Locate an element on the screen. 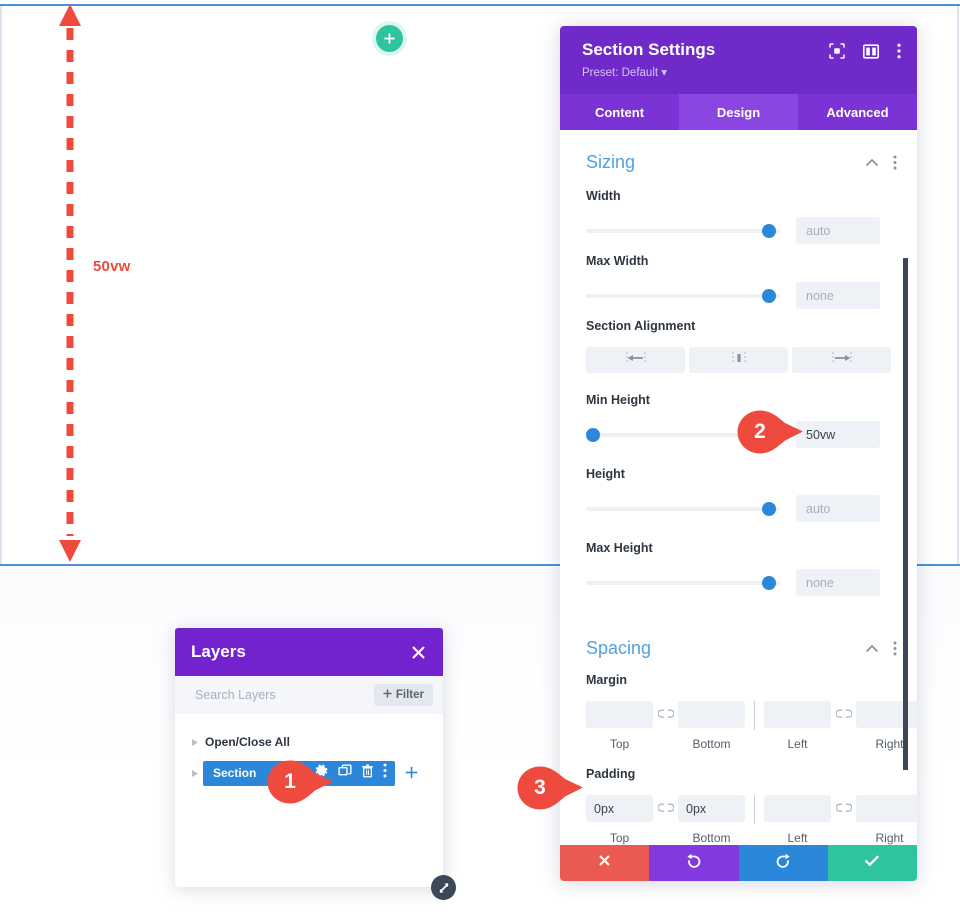 Image resolution: width=960 pixels, height=919 pixels. max-width-slider is located at coordinates (683, 295).